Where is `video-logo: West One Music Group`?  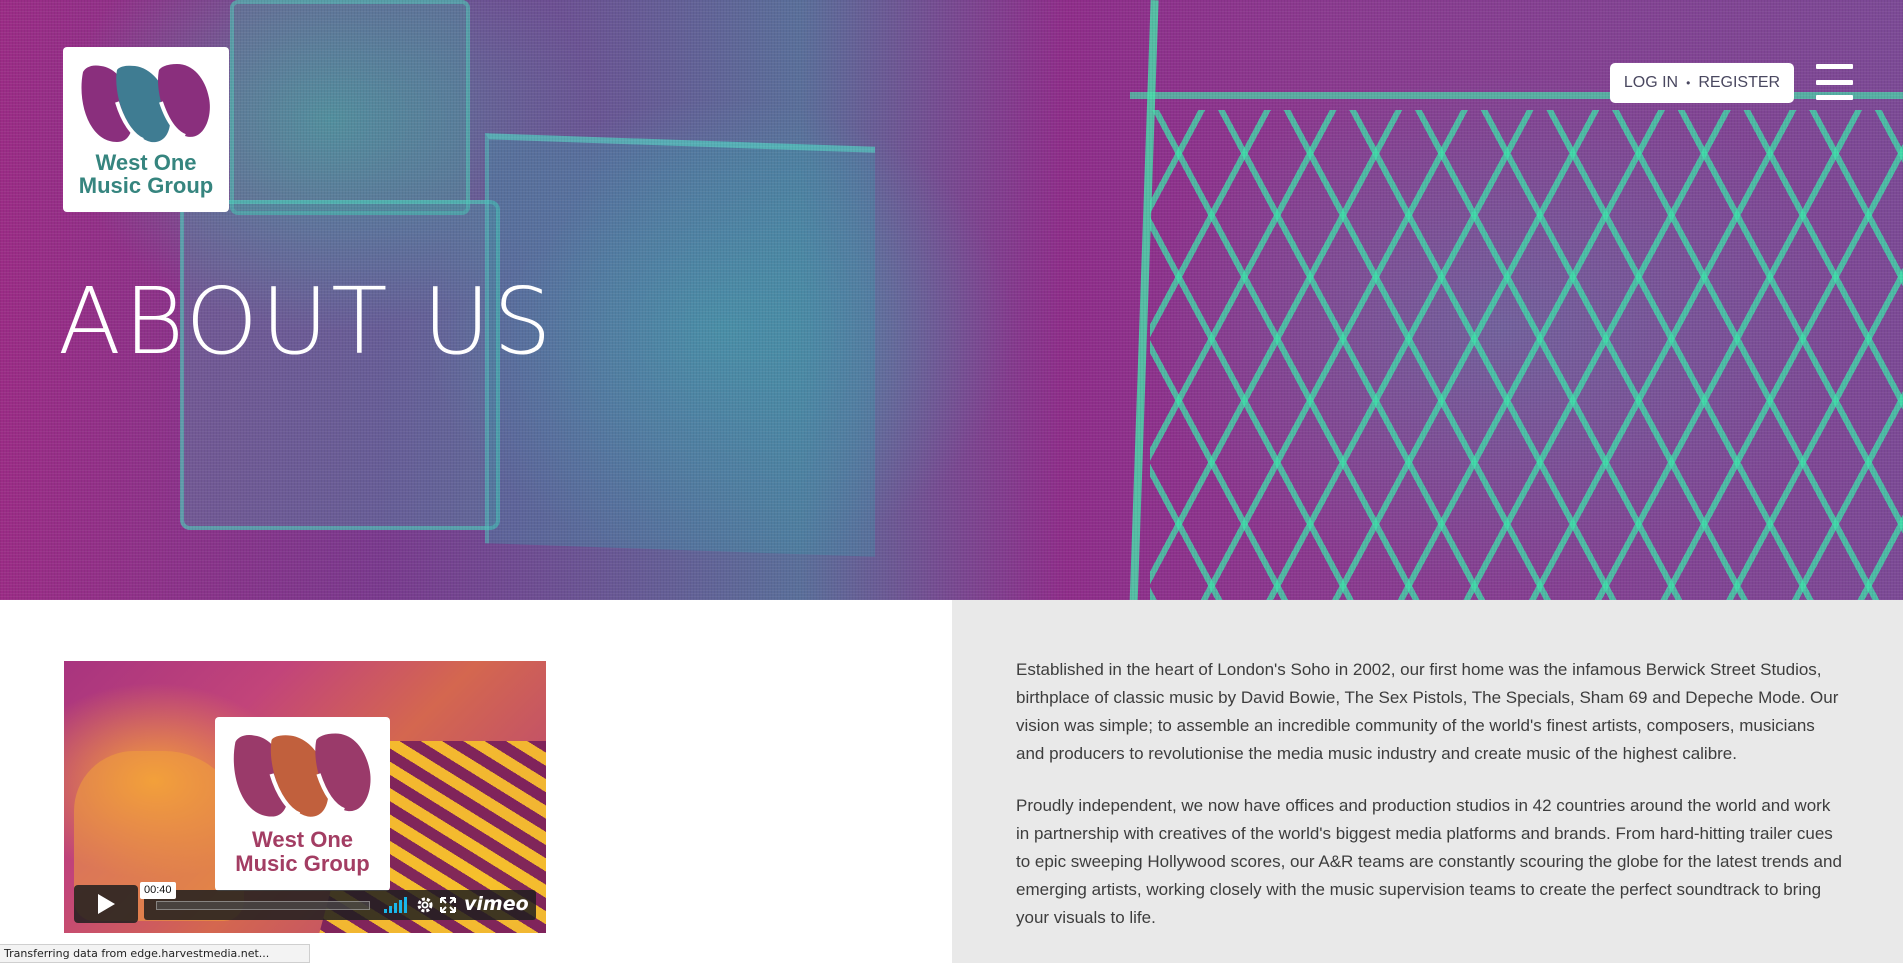
video-logo: West One Music Group is located at coordinates (302, 804).